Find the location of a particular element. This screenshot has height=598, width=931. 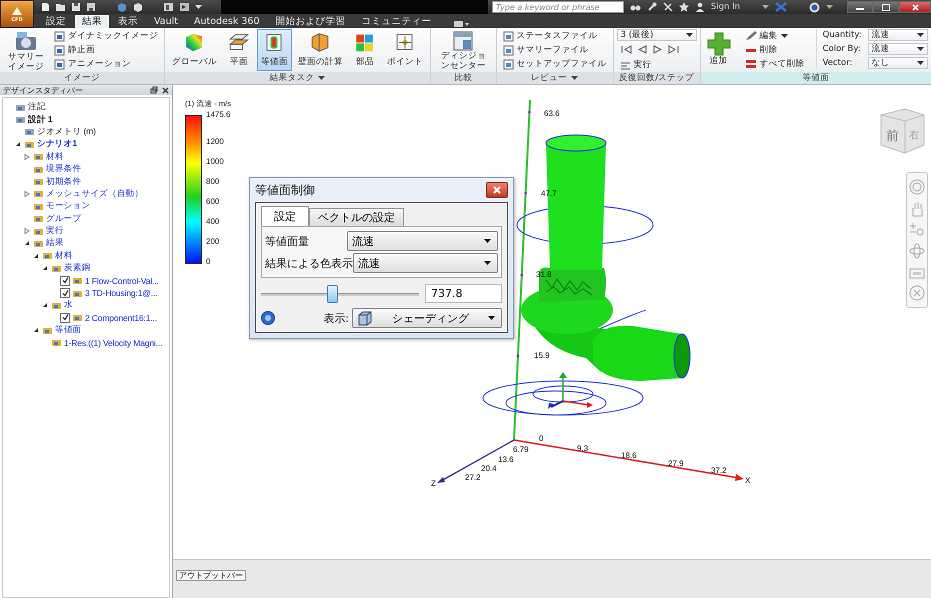

axis-tick-label: 9.3 is located at coordinates (582, 448).